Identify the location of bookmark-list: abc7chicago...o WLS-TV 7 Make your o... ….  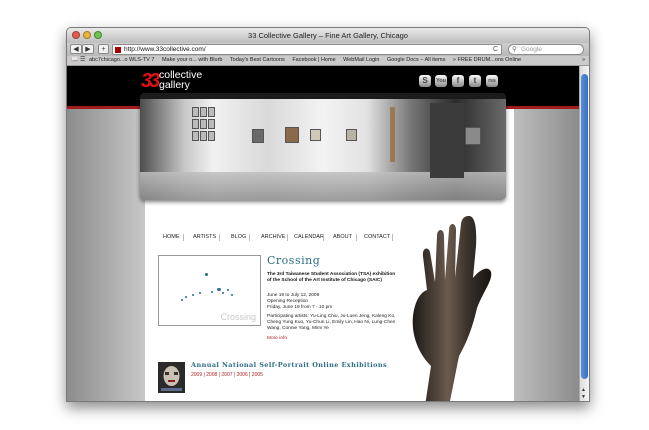
(308, 60).